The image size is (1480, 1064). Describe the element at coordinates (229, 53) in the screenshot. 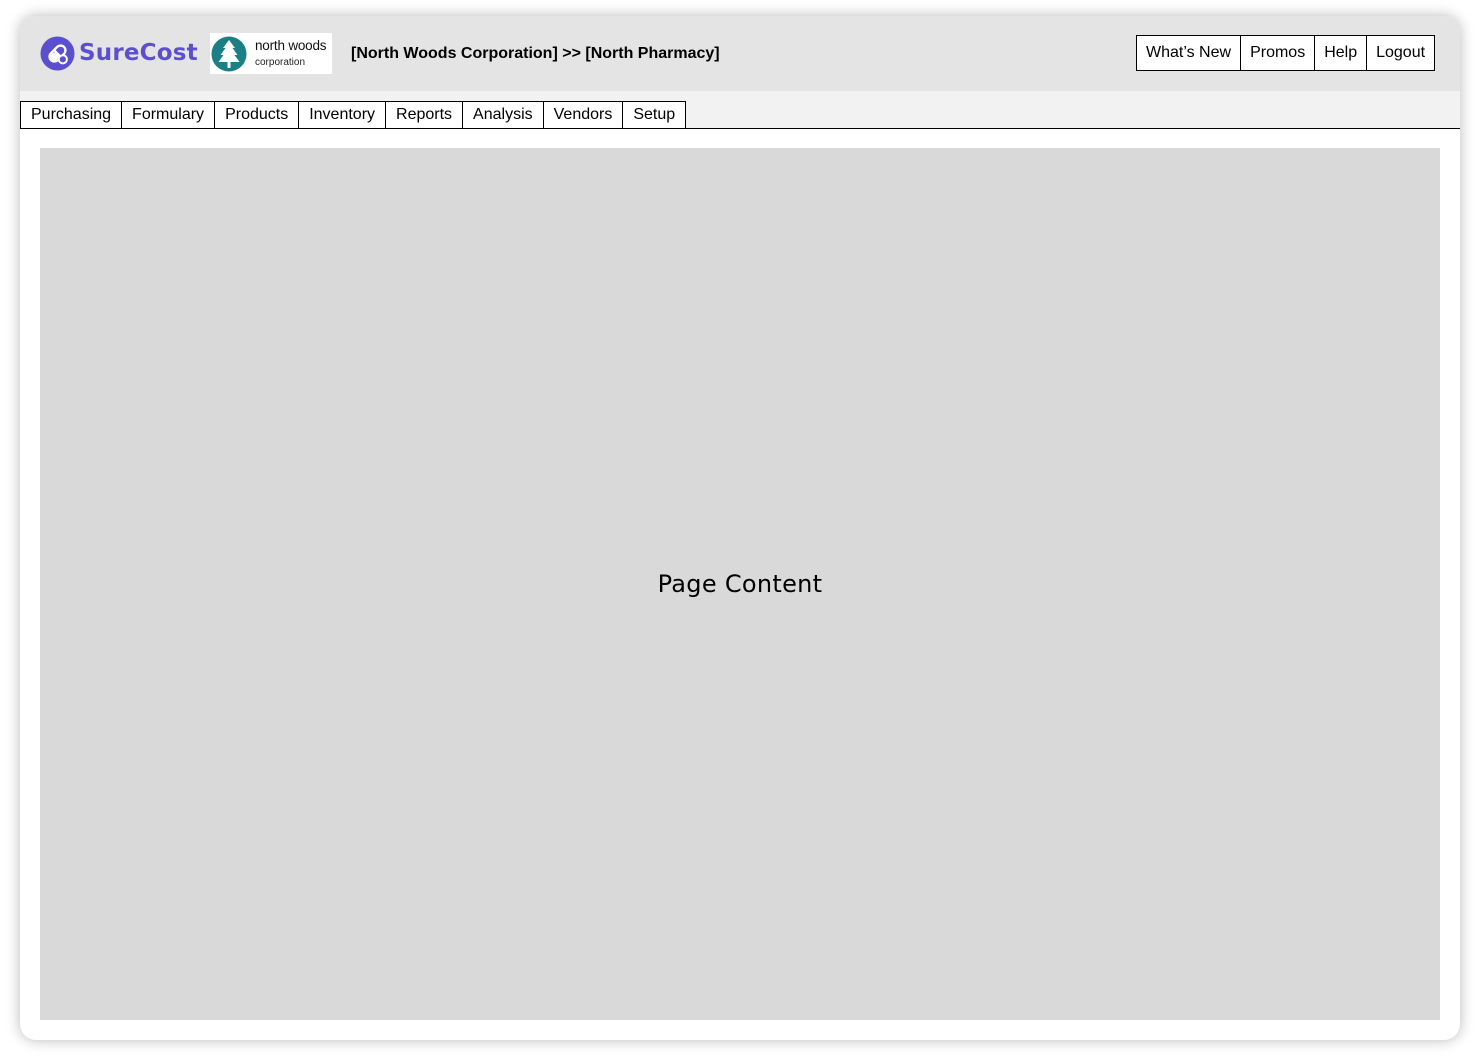

I see `pine-tree-icon` at that location.